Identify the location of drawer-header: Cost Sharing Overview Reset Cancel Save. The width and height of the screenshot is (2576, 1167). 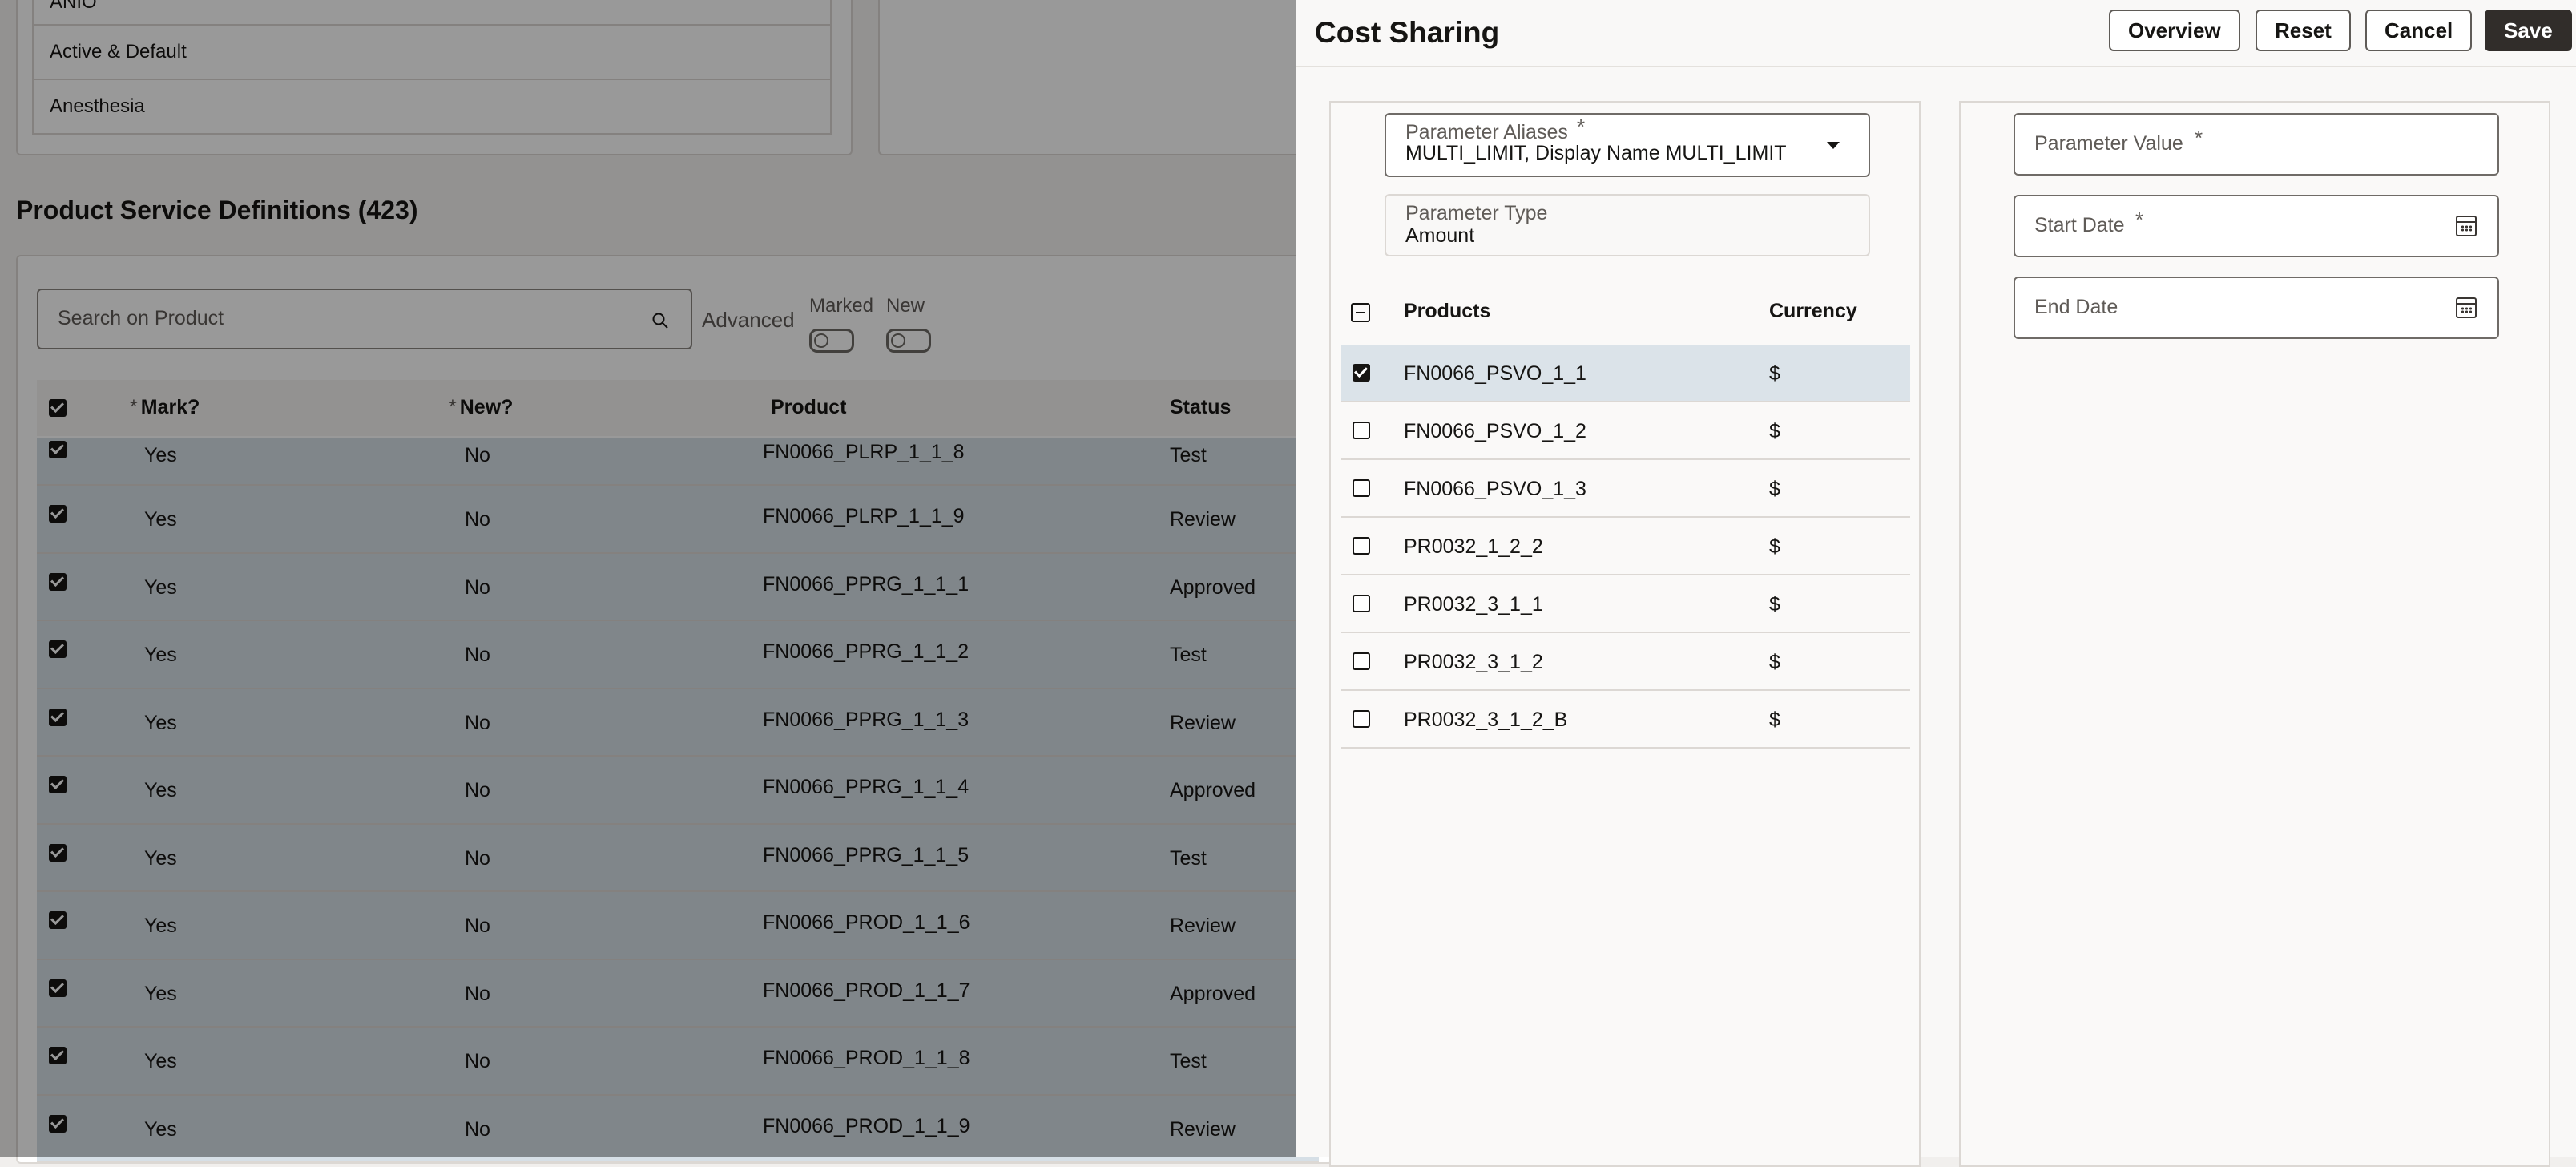
(1936, 33).